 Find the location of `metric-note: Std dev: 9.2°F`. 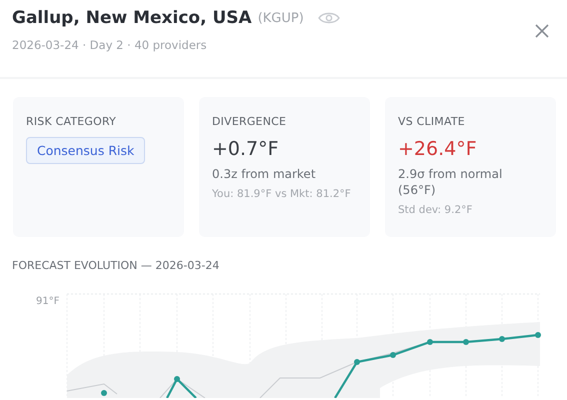

metric-note: Std dev: 9.2°F is located at coordinates (436, 210).